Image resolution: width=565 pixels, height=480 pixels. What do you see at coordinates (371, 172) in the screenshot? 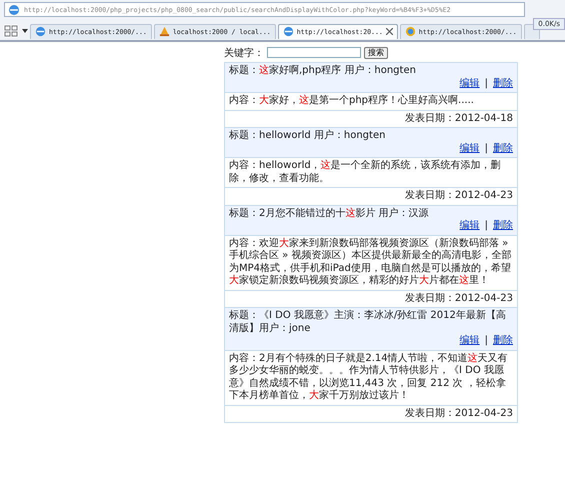
I see `post-content: 内容：helloworld，这是一个全新的系统，该系统有添加，删除，修改，查看功能。` at bounding box center [371, 172].